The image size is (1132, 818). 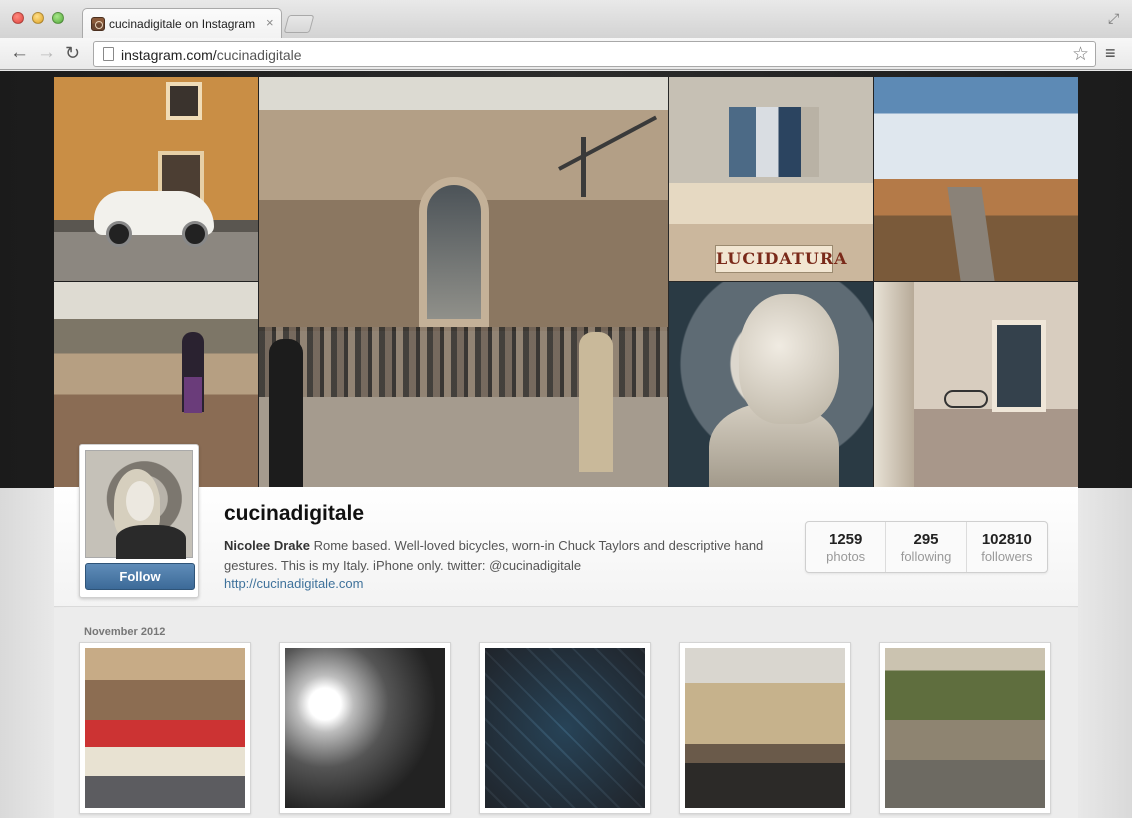 I want to click on follow-button: Follow, so click(x=140, y=576).